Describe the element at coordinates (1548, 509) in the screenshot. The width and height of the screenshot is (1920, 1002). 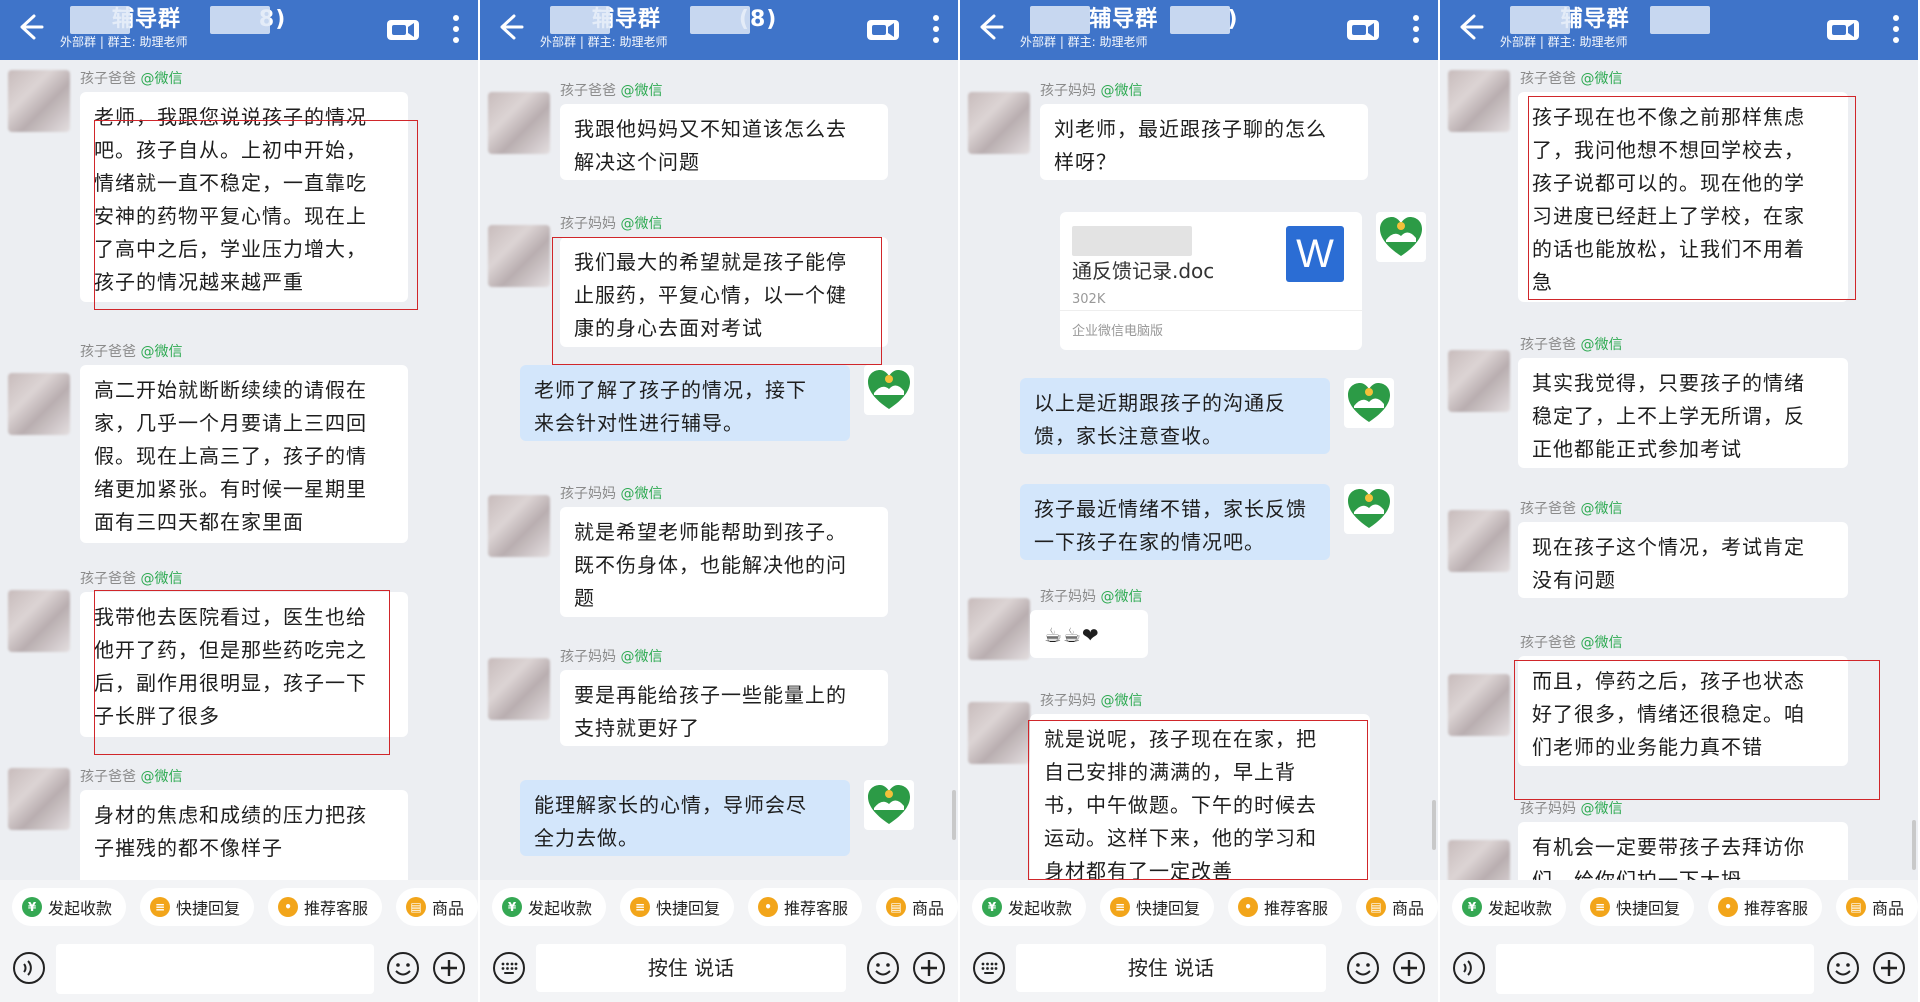
I see `sender-name-text: 孩子爸爸` at that location.